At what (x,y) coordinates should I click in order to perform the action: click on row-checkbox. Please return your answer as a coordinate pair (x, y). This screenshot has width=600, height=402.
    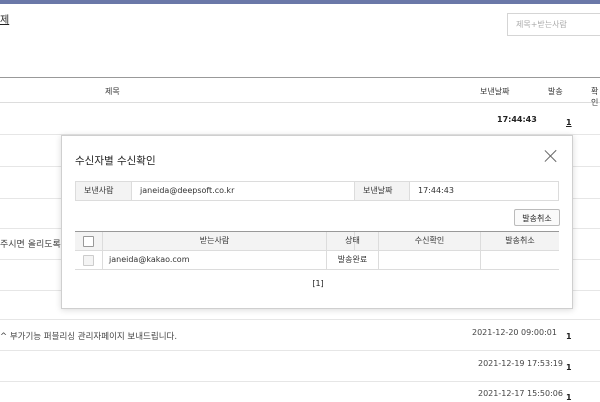
    Looking at the image, I should click on (88, 260).